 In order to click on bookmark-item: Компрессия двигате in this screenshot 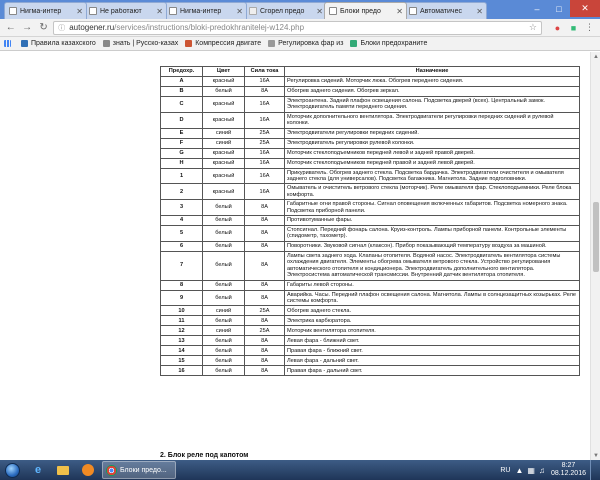, I will do `click(223, 43)`.